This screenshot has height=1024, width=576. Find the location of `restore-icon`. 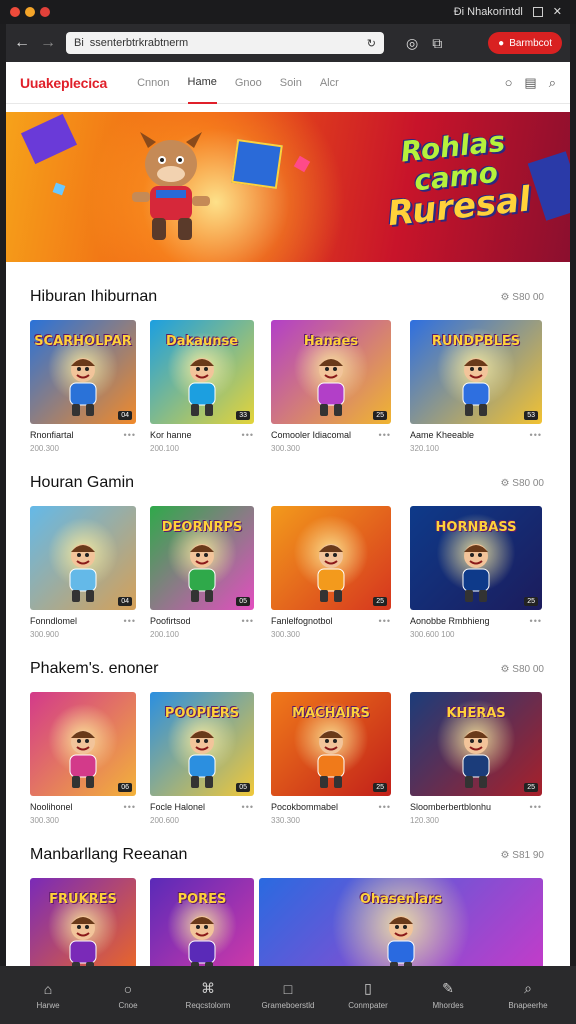

restore-icon is located at coordinates (537, 11).